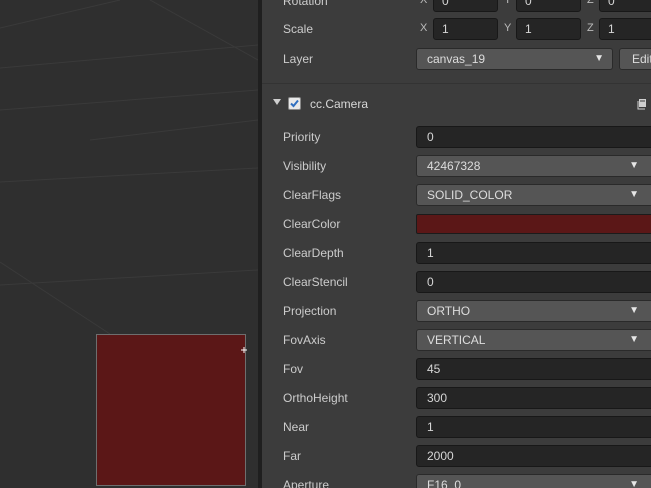  I want to click on visibility-label: Visibility, so click(305, 166).